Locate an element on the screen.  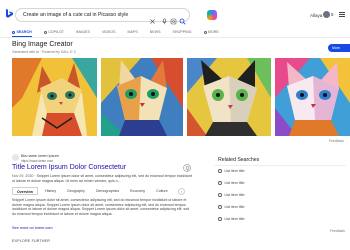
tab-news: NEWS is located at coordinates (155, 32).